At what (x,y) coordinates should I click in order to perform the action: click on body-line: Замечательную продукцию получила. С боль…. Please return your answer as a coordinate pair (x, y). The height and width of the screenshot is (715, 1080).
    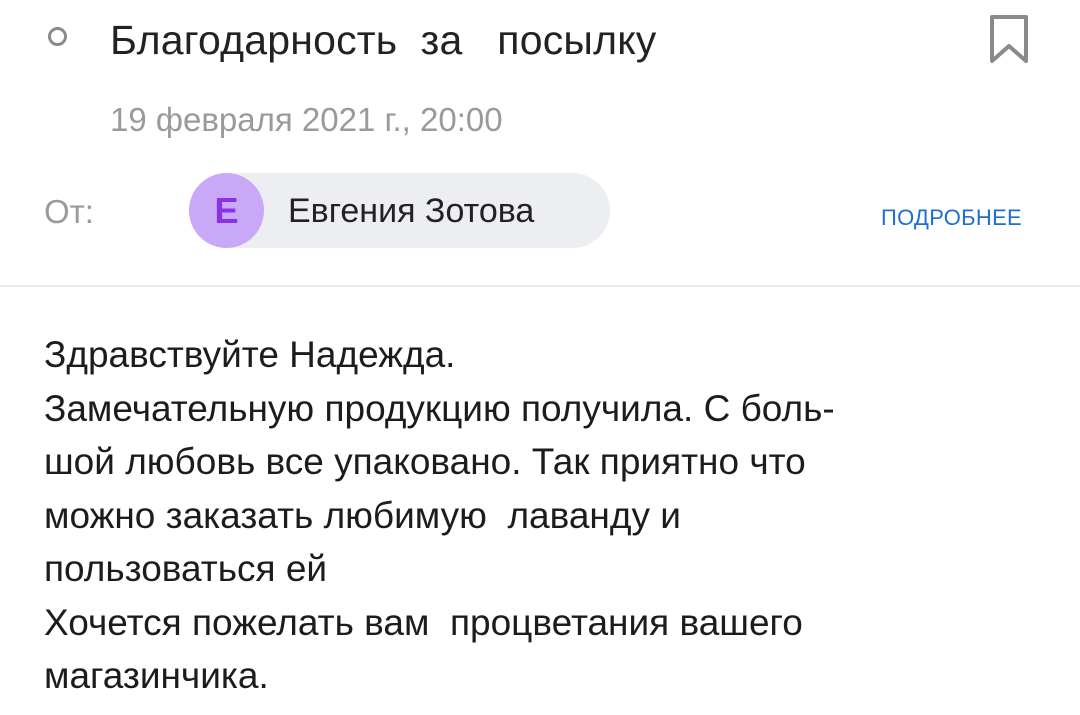
    Looking at the image, I should click on (439, 408).